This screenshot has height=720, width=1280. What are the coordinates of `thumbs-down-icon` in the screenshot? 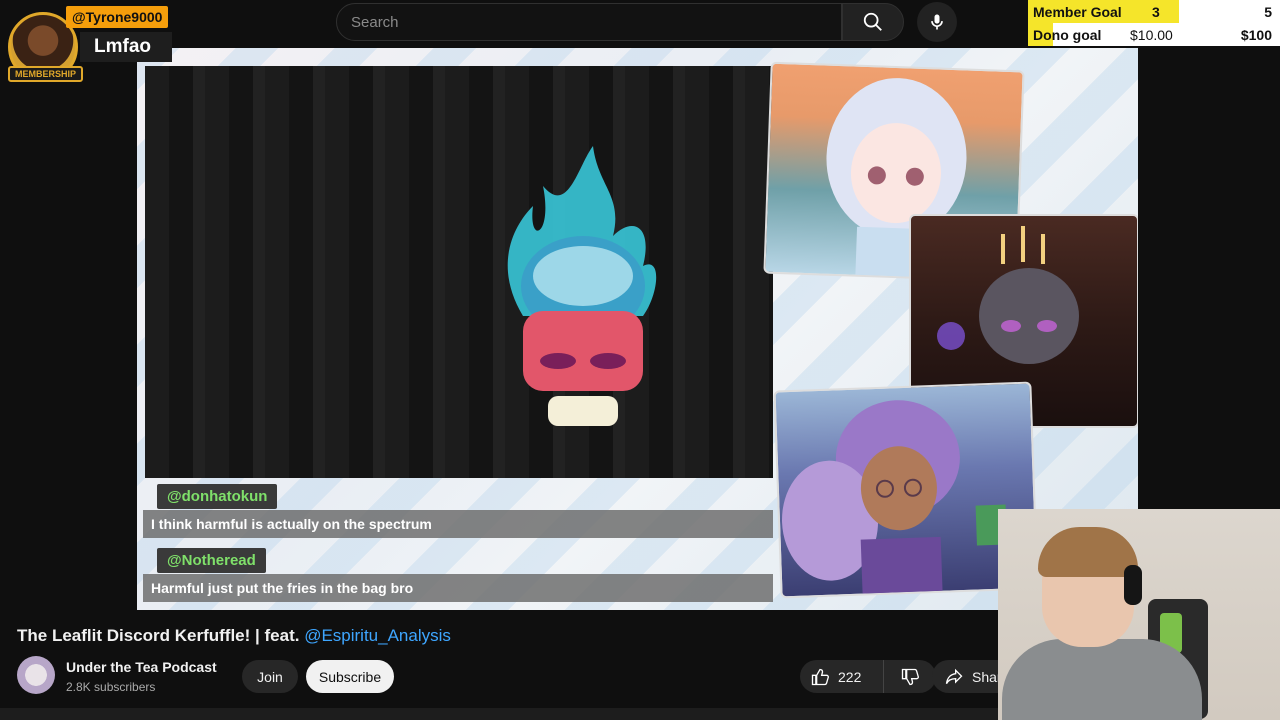 It's located at (910, 676).